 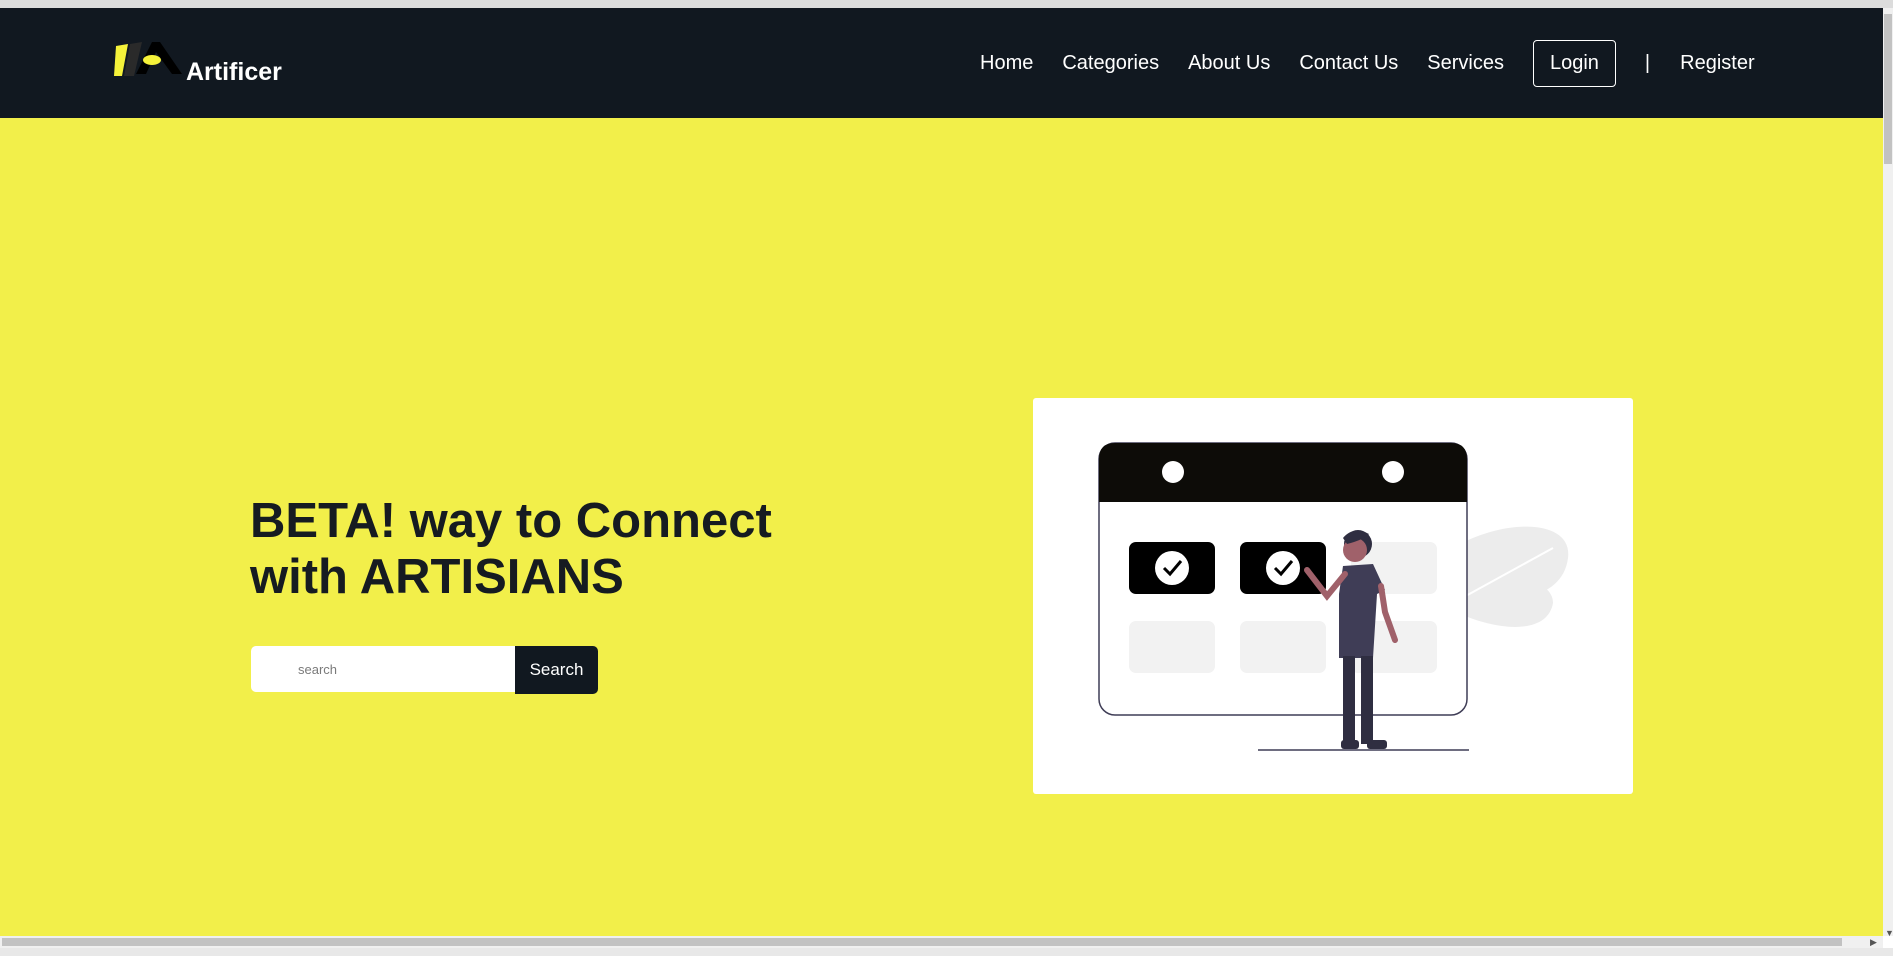 What do you see at coordinates (946, 4) in the screenshot?
I see `browser-top-strip` at bounding box center [946, 4].